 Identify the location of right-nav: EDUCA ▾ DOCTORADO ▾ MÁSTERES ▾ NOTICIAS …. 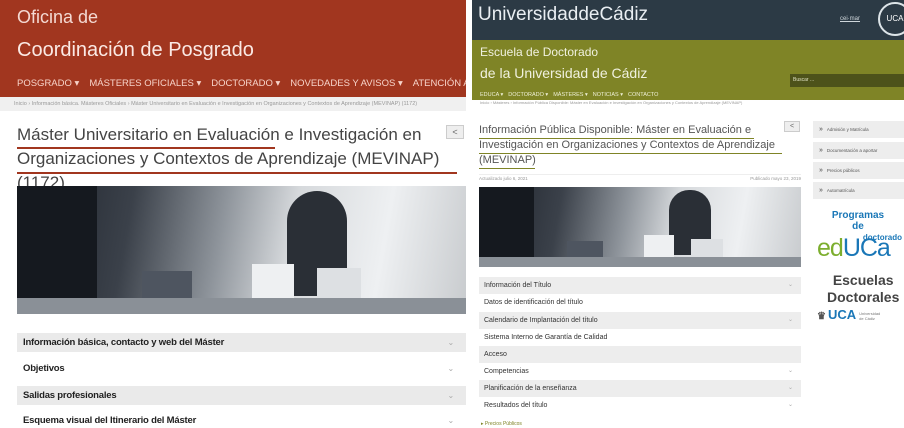
(688, 95).